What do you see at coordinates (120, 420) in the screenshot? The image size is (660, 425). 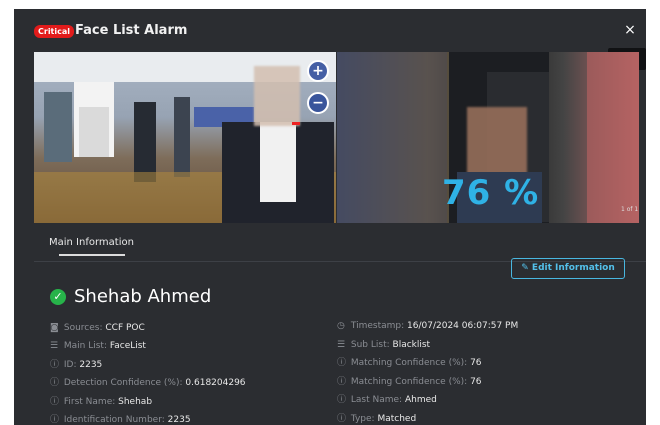 I see `field-identification-number: ⓘ Identification Number: 2235` at bounding box center [120, 420].